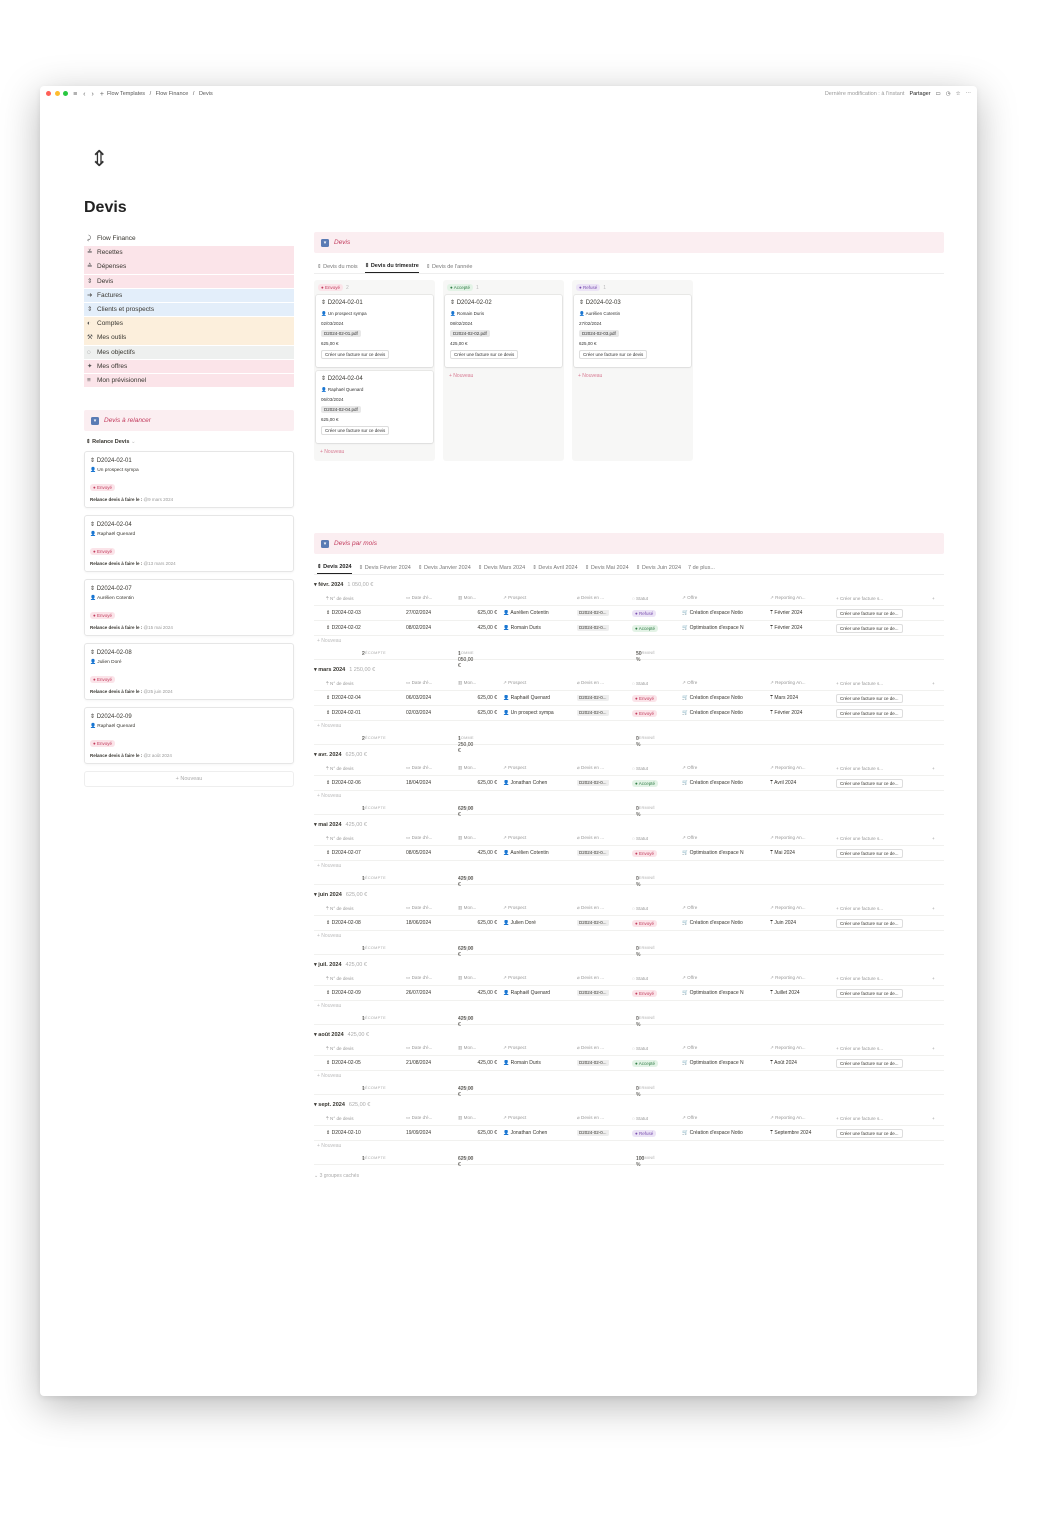 This screenshot has height=1526, width=1060. I want to click on sidebar-item: ≚ Recettes, so click(189, 253).